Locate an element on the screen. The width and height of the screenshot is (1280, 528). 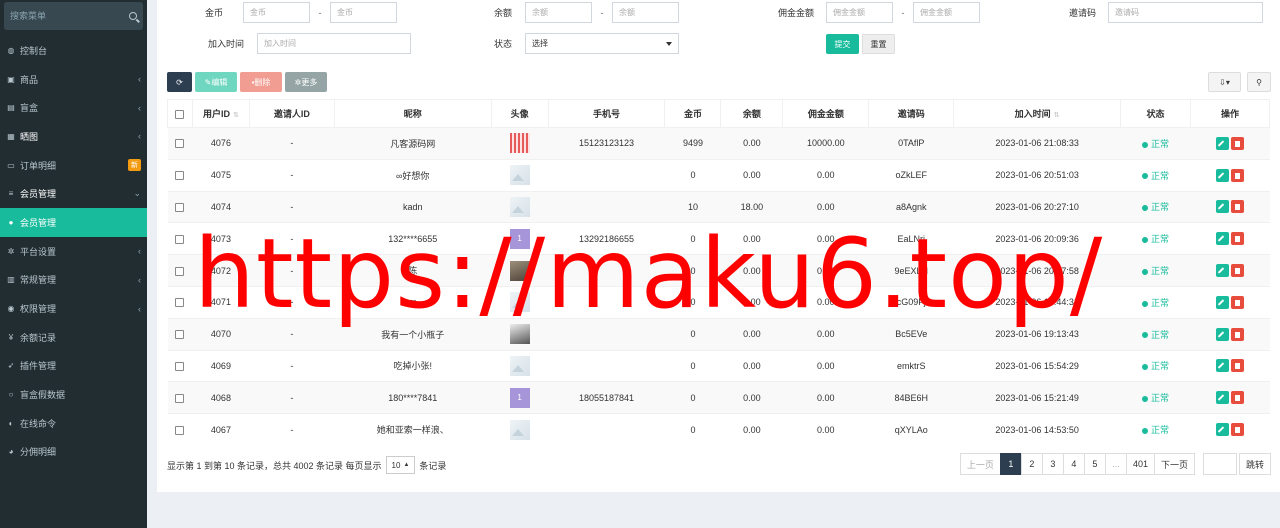
page-size-value: 10 is located at coordinates (396, 465).